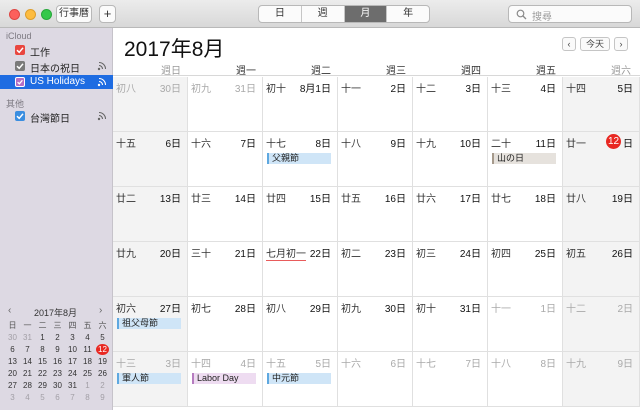 The width and height of the screenshot is (640, 410). I want to click on day-cell: 廿六 17日, so click(450, 214).